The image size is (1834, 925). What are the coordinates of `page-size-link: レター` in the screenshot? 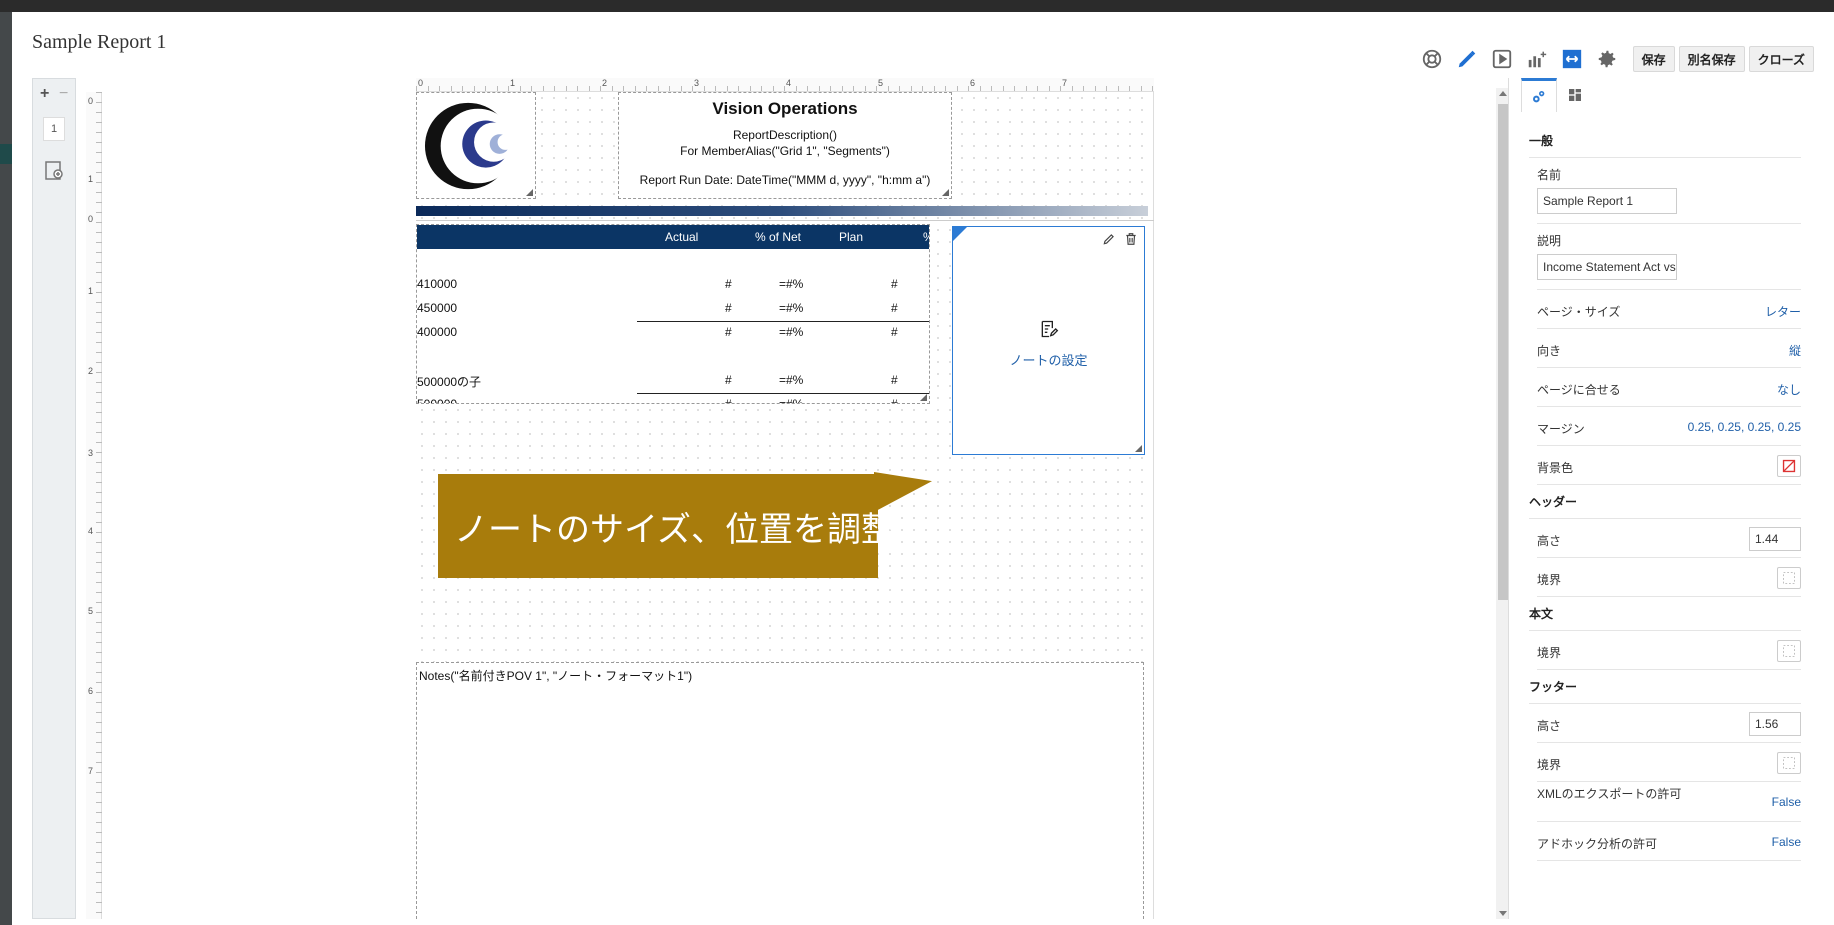 It's located at (1783, 311).